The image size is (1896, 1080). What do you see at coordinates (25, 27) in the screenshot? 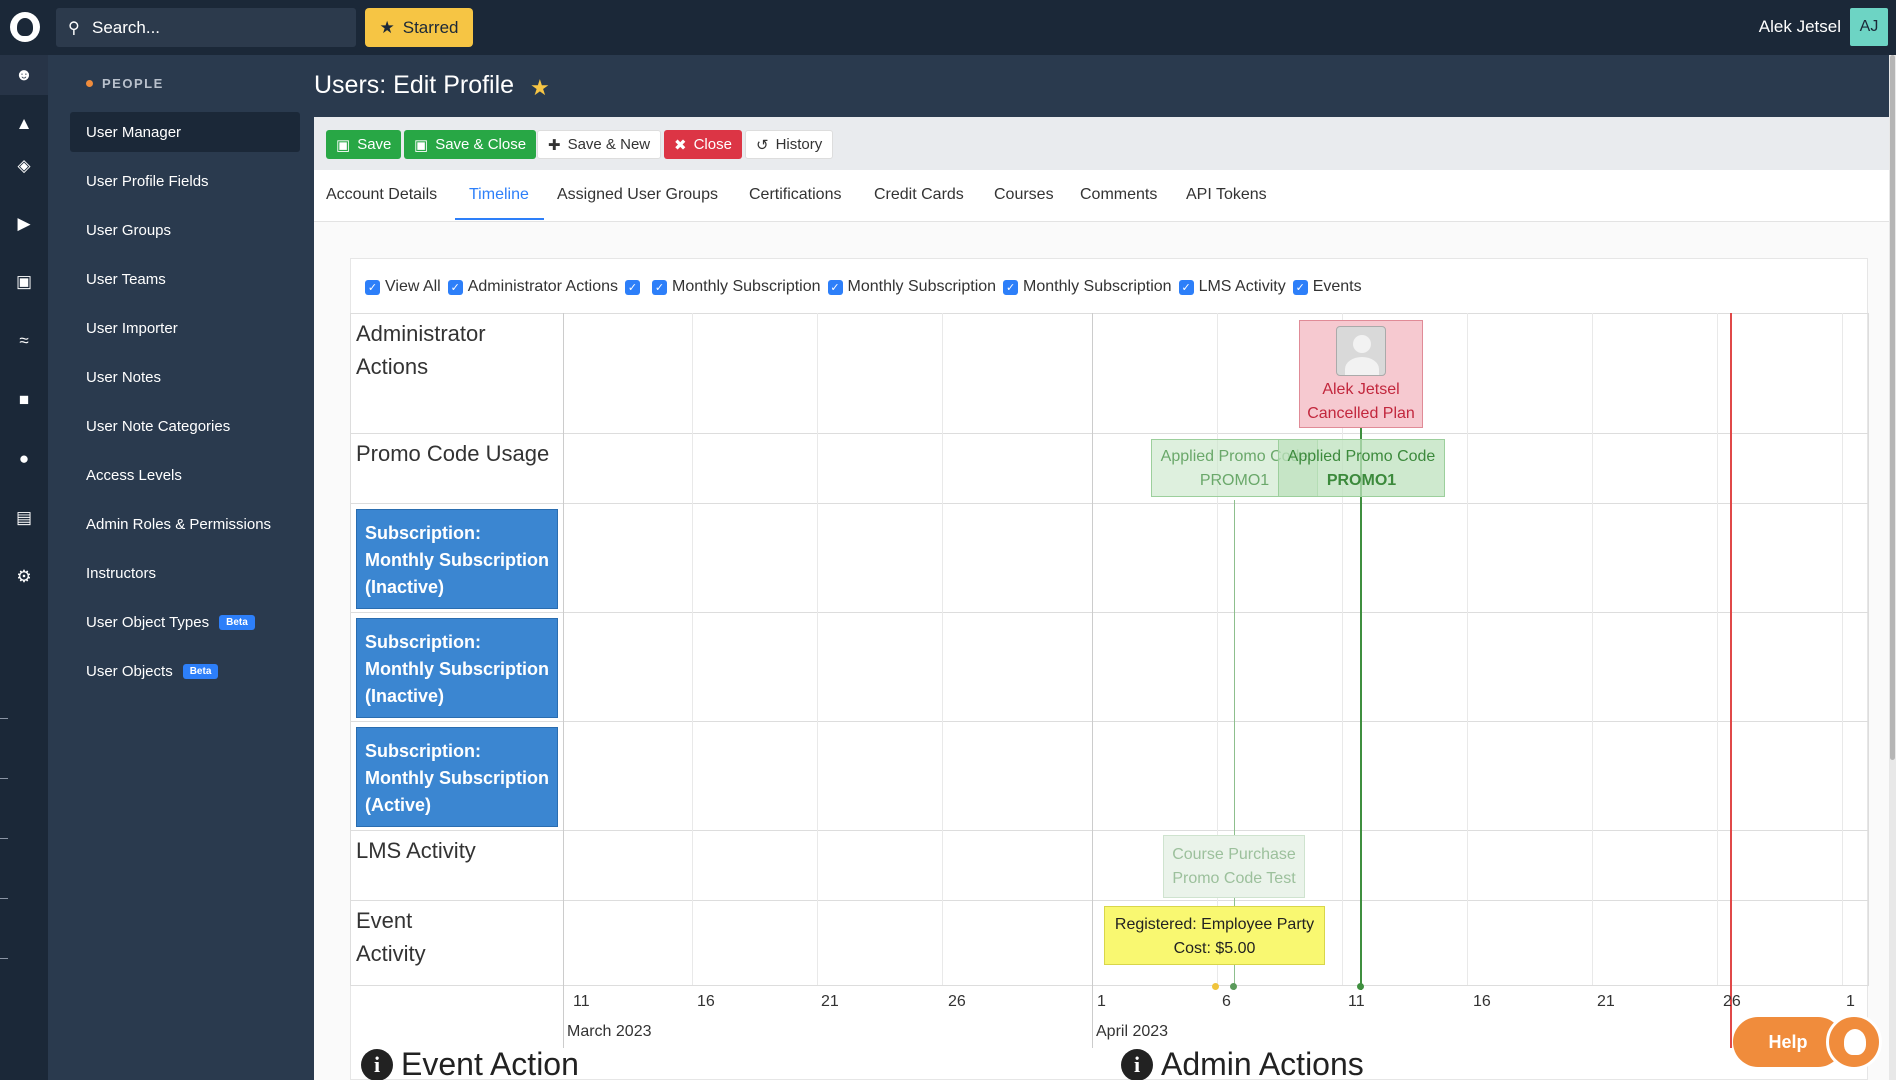
I see `app-logo-icon` at bounding box center [25, 27].